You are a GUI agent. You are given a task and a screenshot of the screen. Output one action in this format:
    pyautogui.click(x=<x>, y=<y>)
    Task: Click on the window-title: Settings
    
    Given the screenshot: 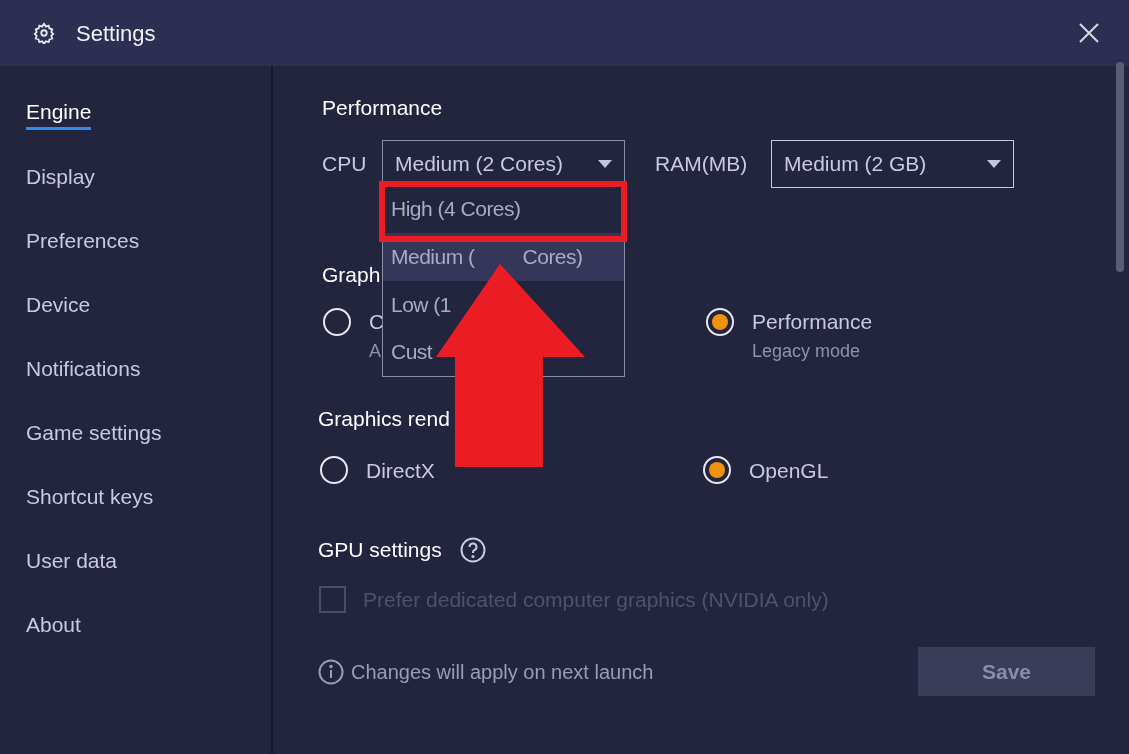 What is the action you would take?
    pyautogui.click(x=116, y=33)
    